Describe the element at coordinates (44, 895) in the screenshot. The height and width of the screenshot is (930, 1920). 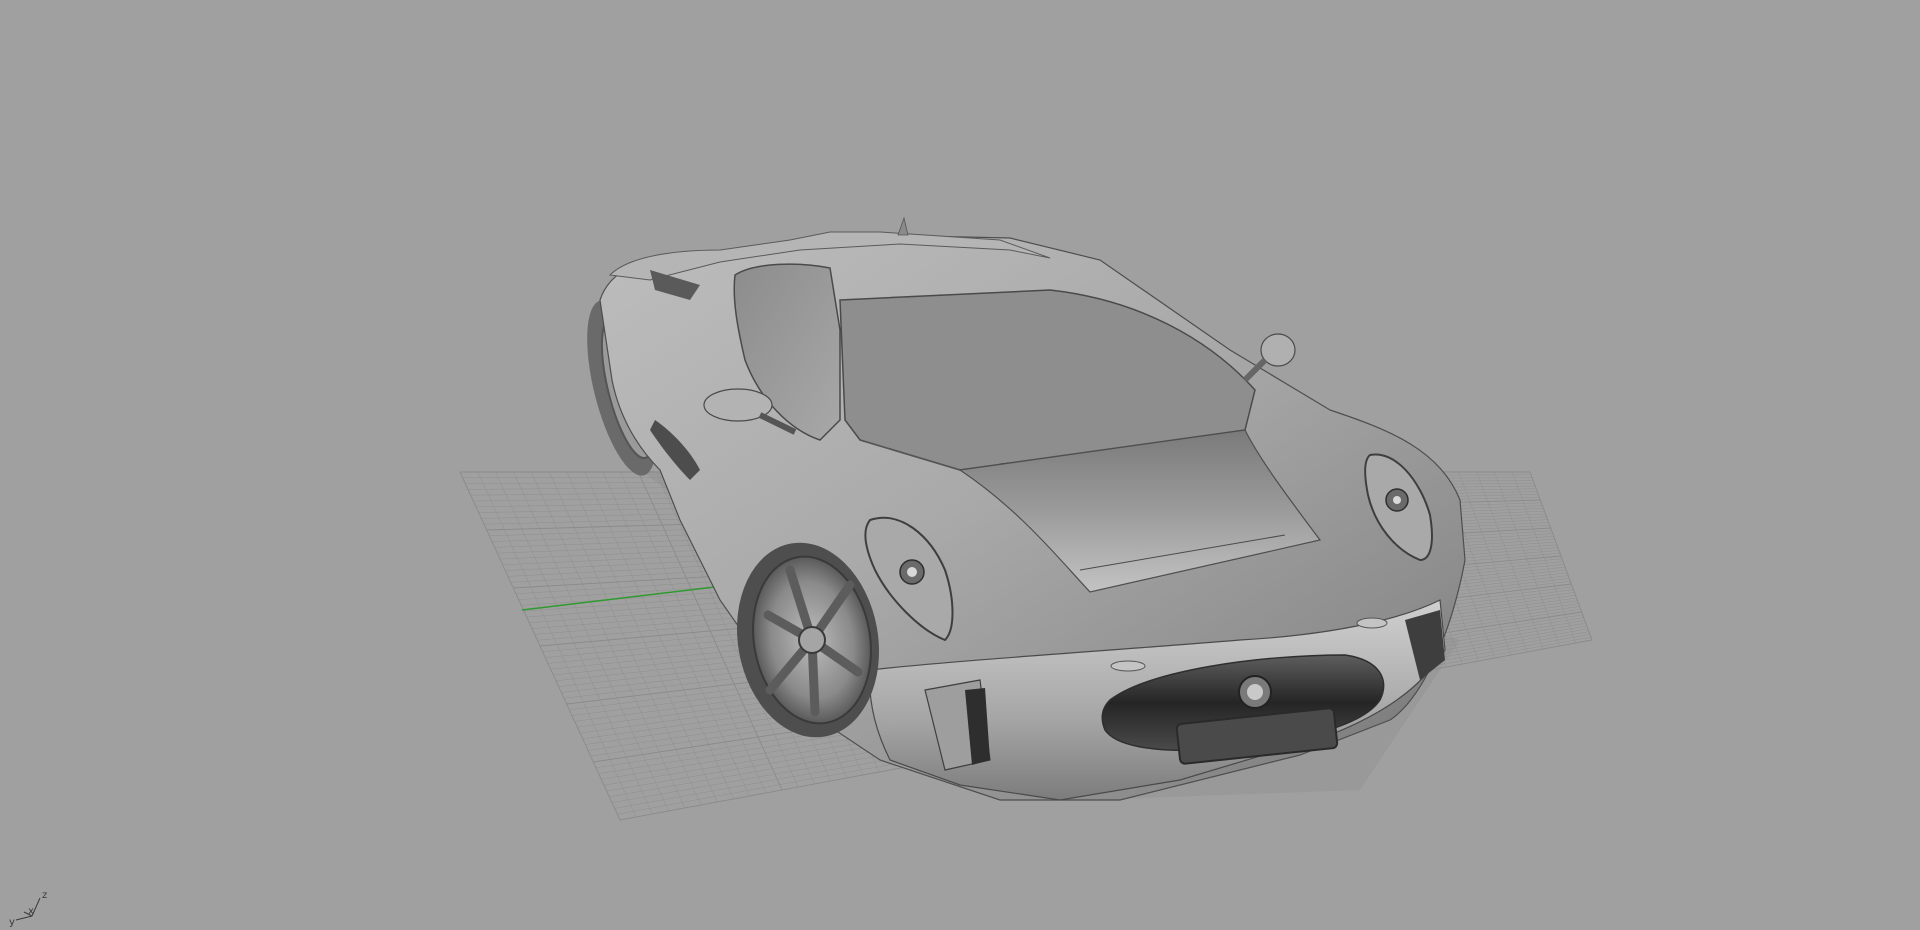
I see `axis-label-z: z` at that location.